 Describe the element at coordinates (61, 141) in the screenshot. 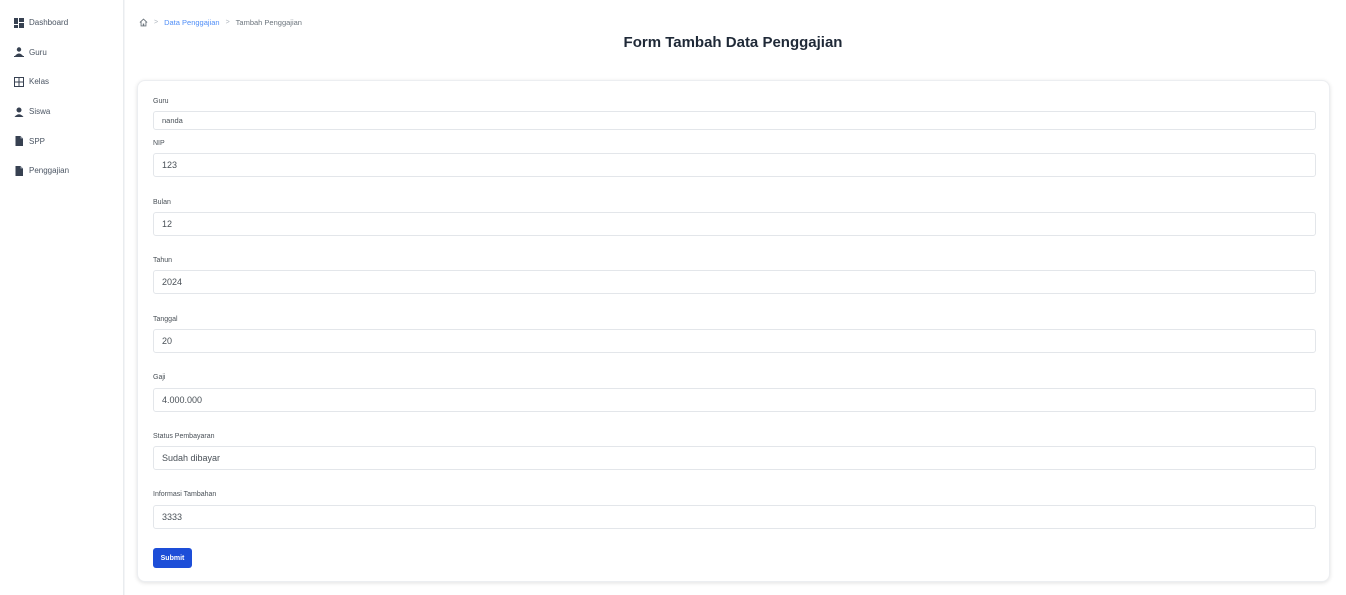

I see `sidebar-item-spp: SPP` at that location.